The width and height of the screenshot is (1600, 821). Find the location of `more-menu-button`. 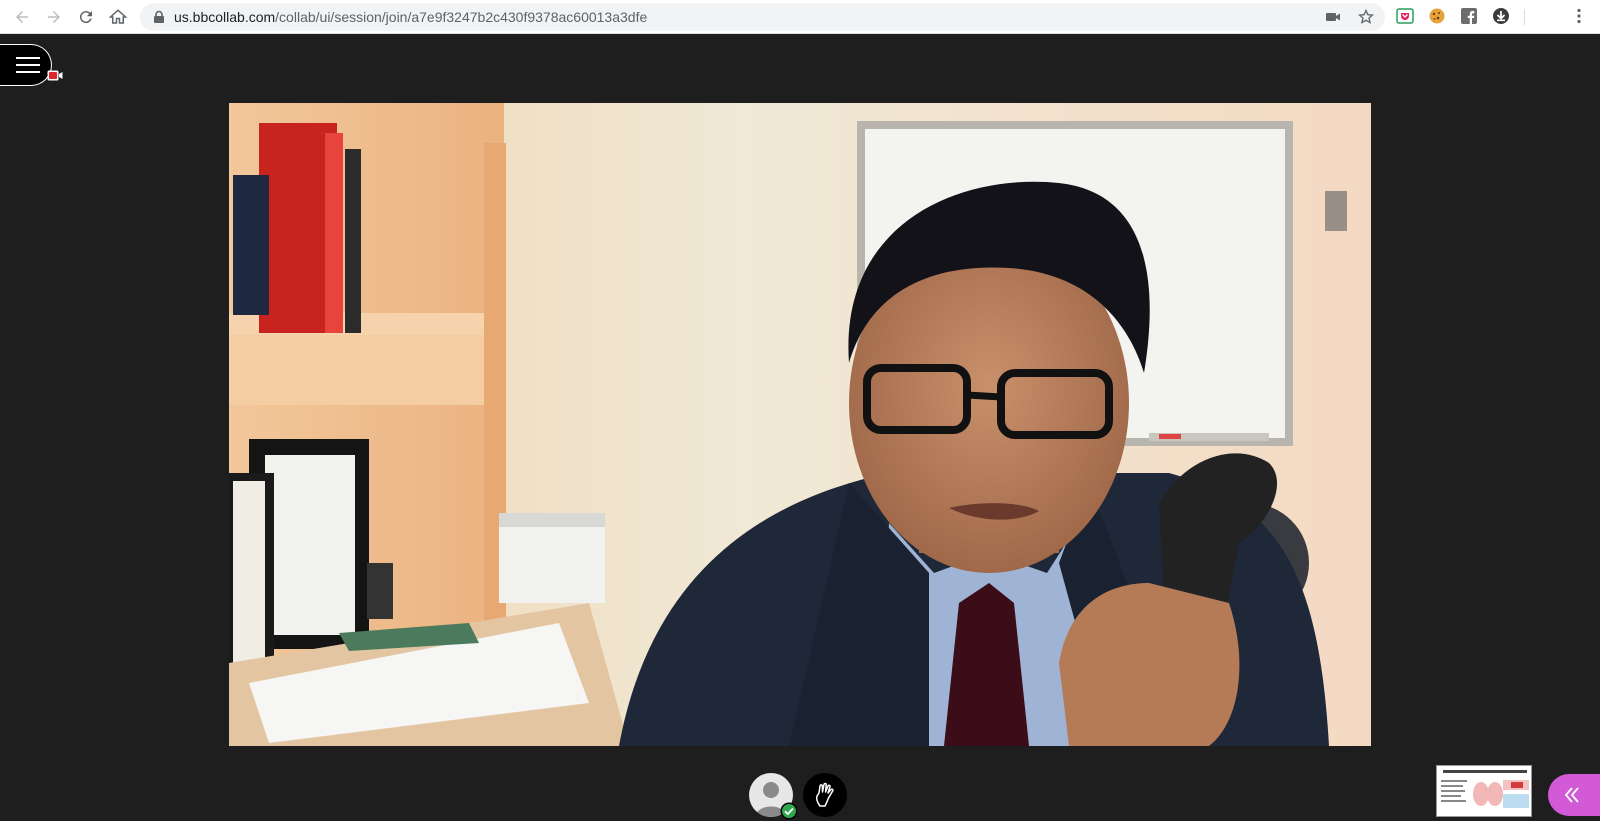

more-menu-button is located at coordinates (1579, 16).